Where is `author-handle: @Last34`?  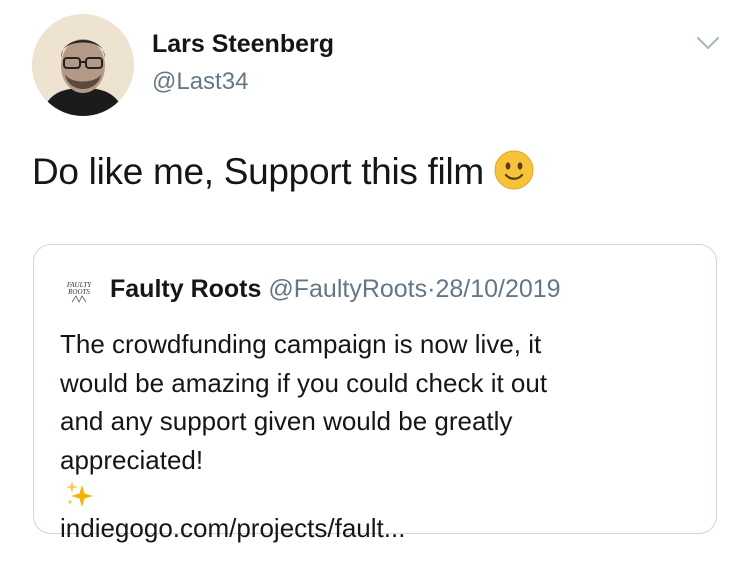 author-handle: @Last34 is located at coordinates (200, 82).